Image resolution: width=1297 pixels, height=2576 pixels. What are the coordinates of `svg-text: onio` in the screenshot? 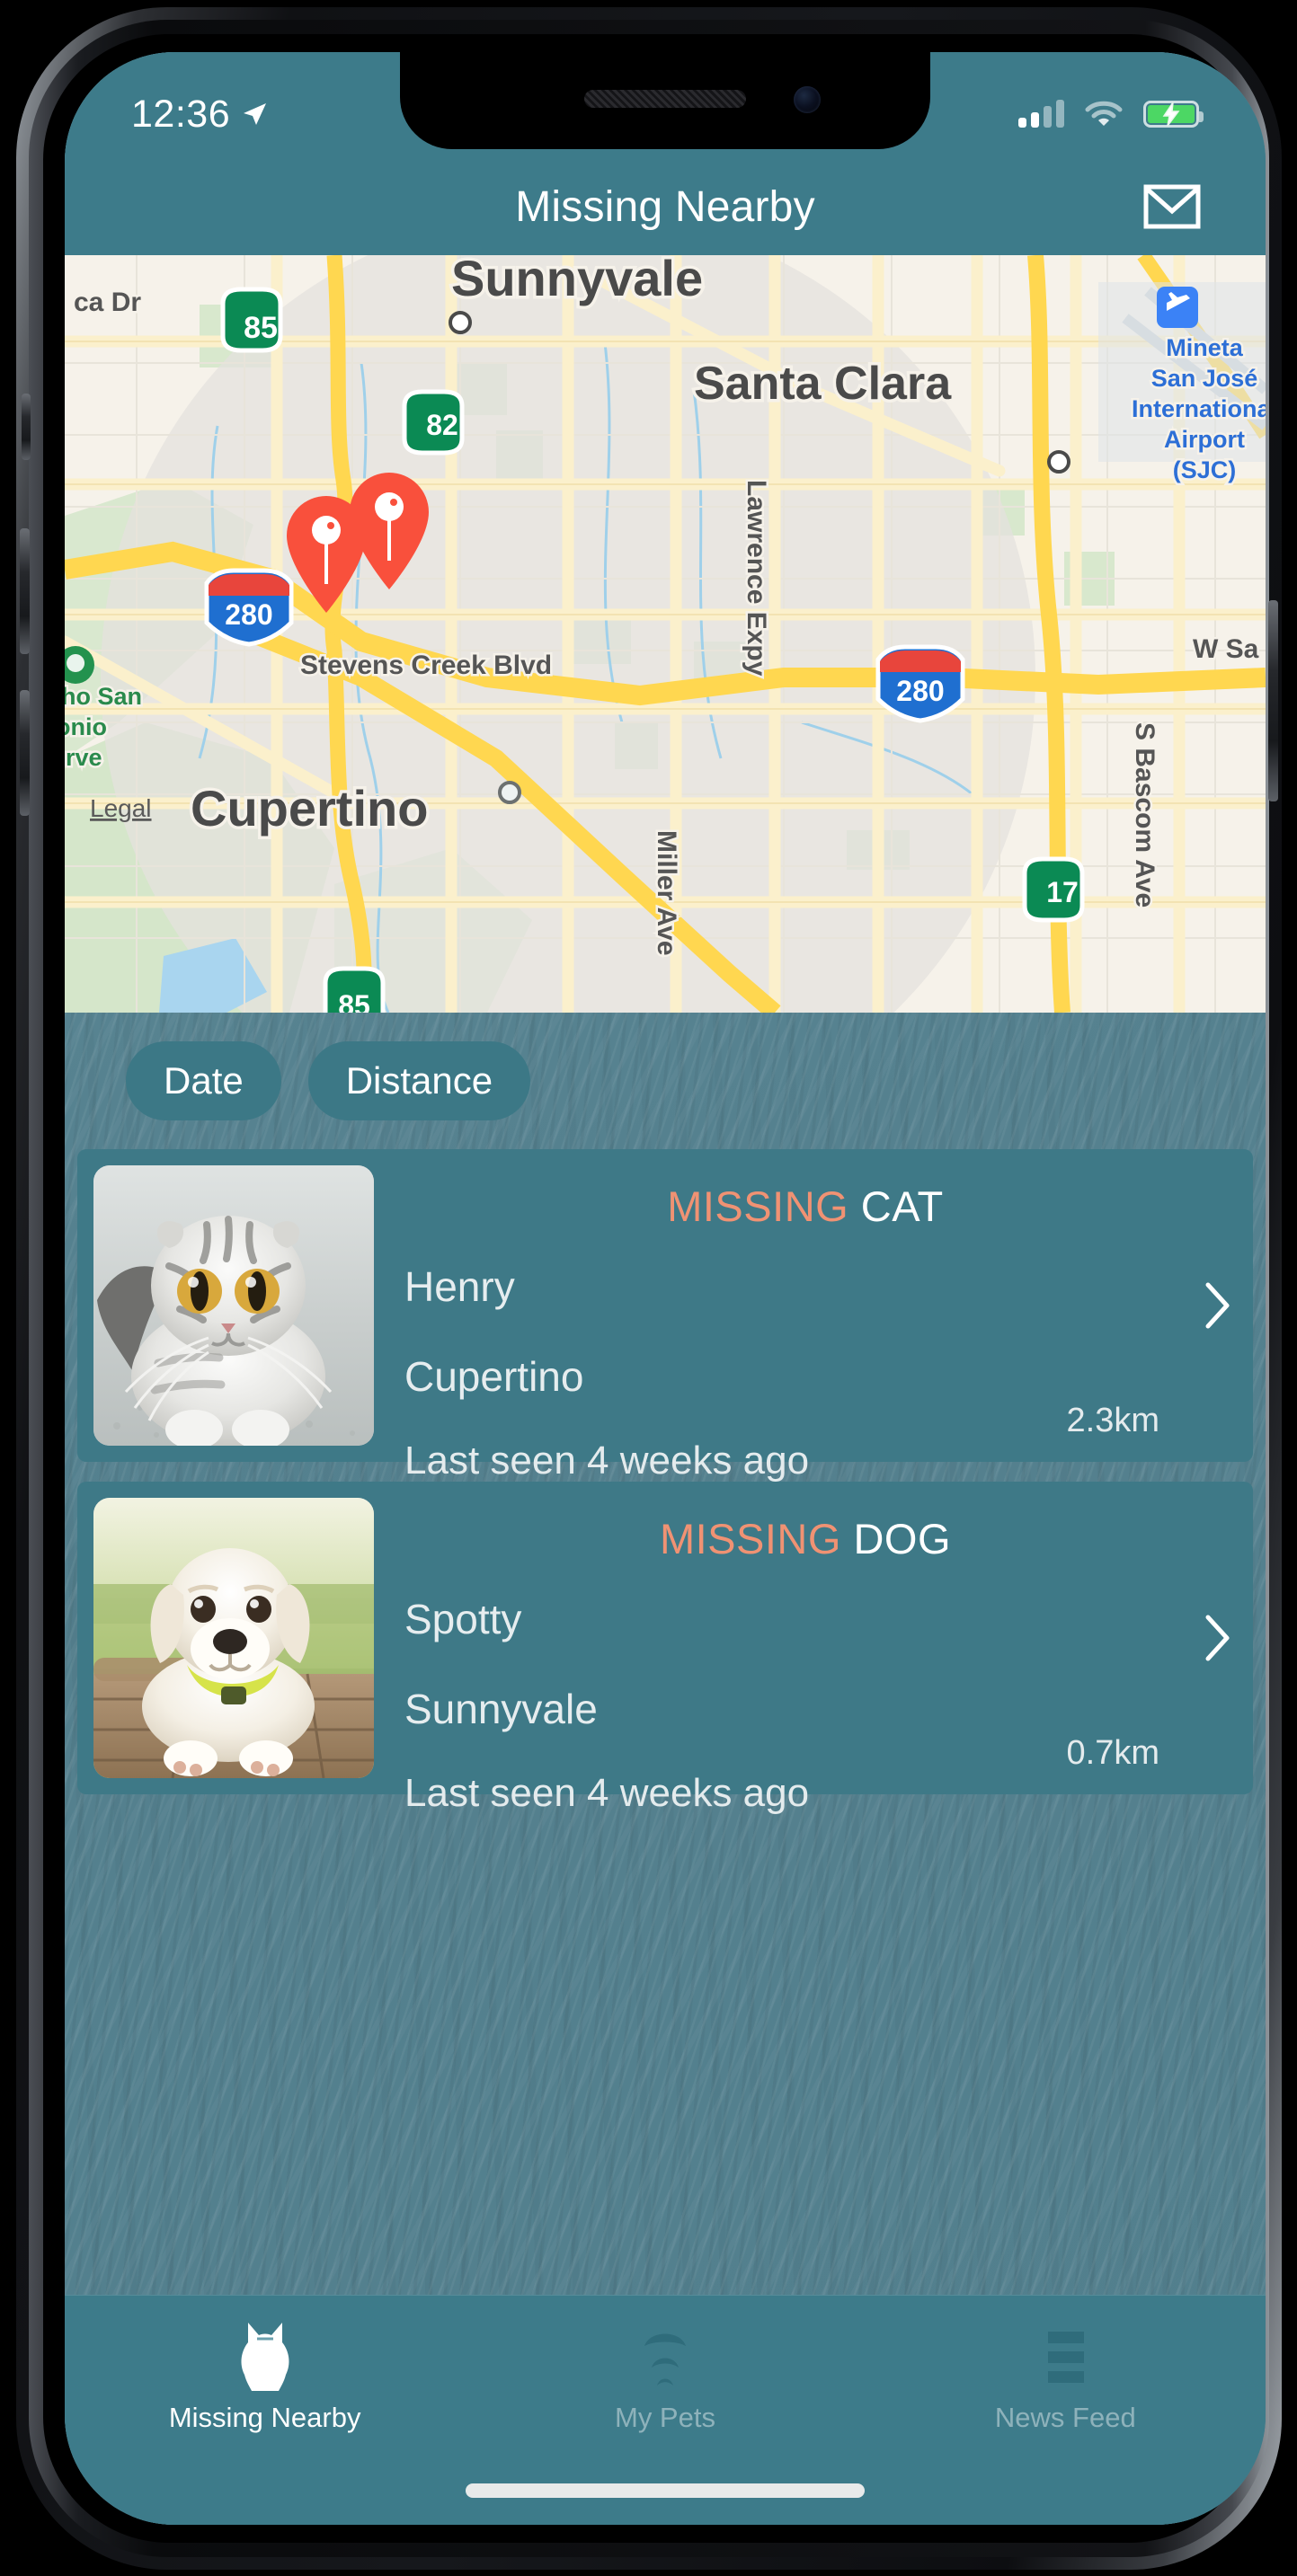 It's located at (86, 726).